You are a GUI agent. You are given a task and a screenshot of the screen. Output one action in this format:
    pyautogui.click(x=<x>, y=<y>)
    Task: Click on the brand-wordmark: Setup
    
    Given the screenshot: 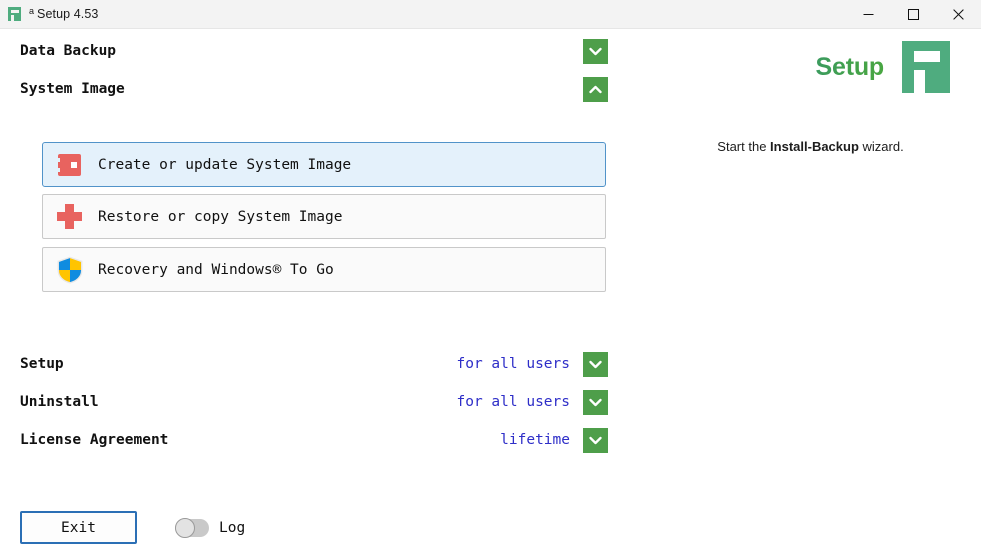 What is the action you would take?
    pyautogui.click(x=850, y=66)
    